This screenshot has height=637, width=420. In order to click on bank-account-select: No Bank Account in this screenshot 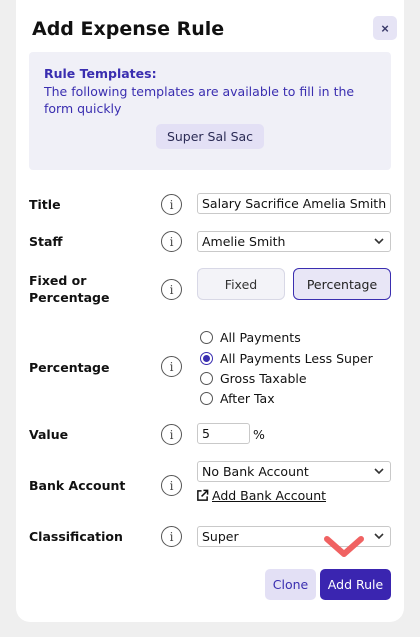, I will do `click(294, 471)`.